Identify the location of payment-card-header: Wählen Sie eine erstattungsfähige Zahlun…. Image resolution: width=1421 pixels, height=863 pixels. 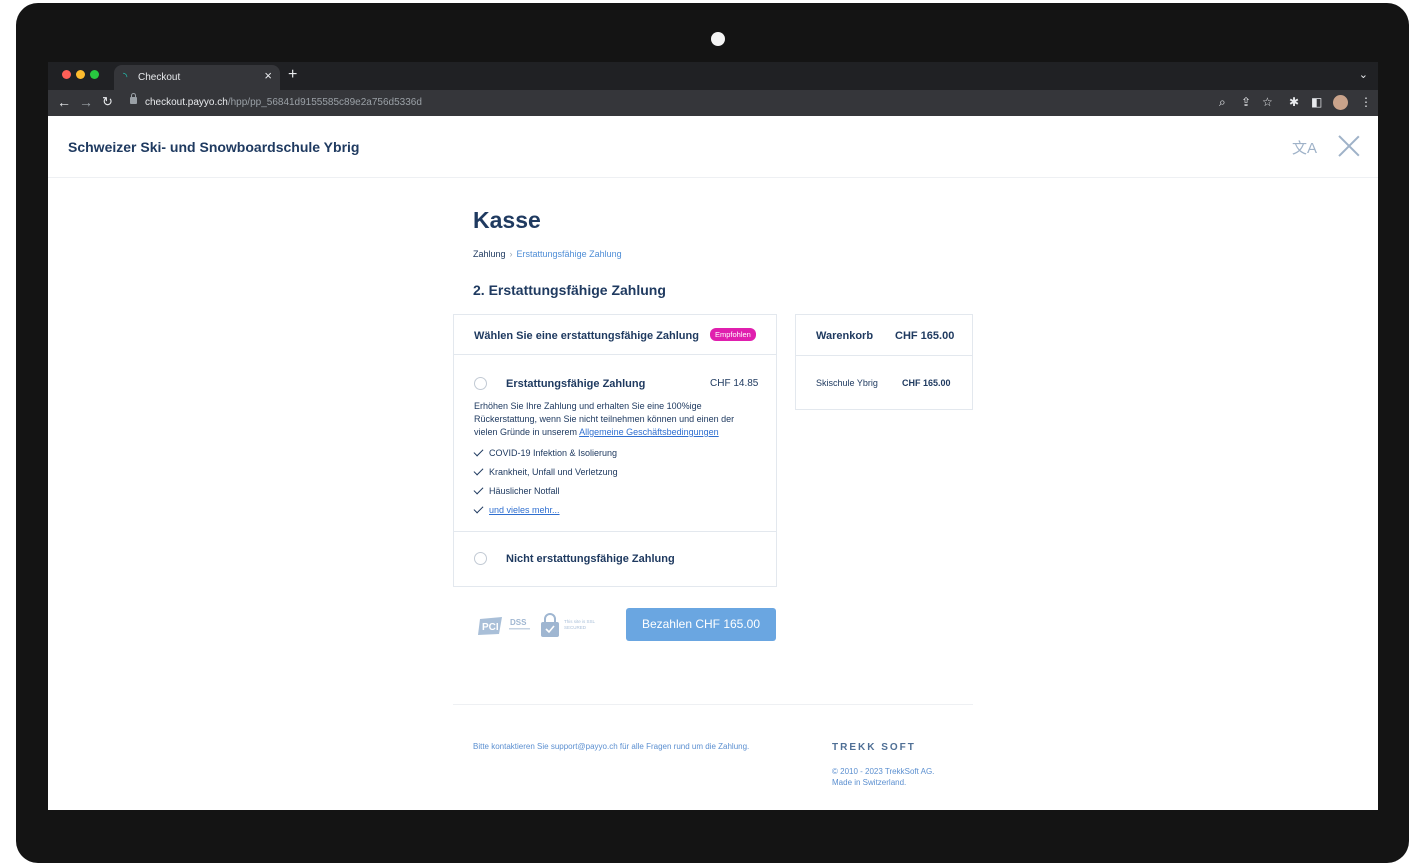
(615, 335).